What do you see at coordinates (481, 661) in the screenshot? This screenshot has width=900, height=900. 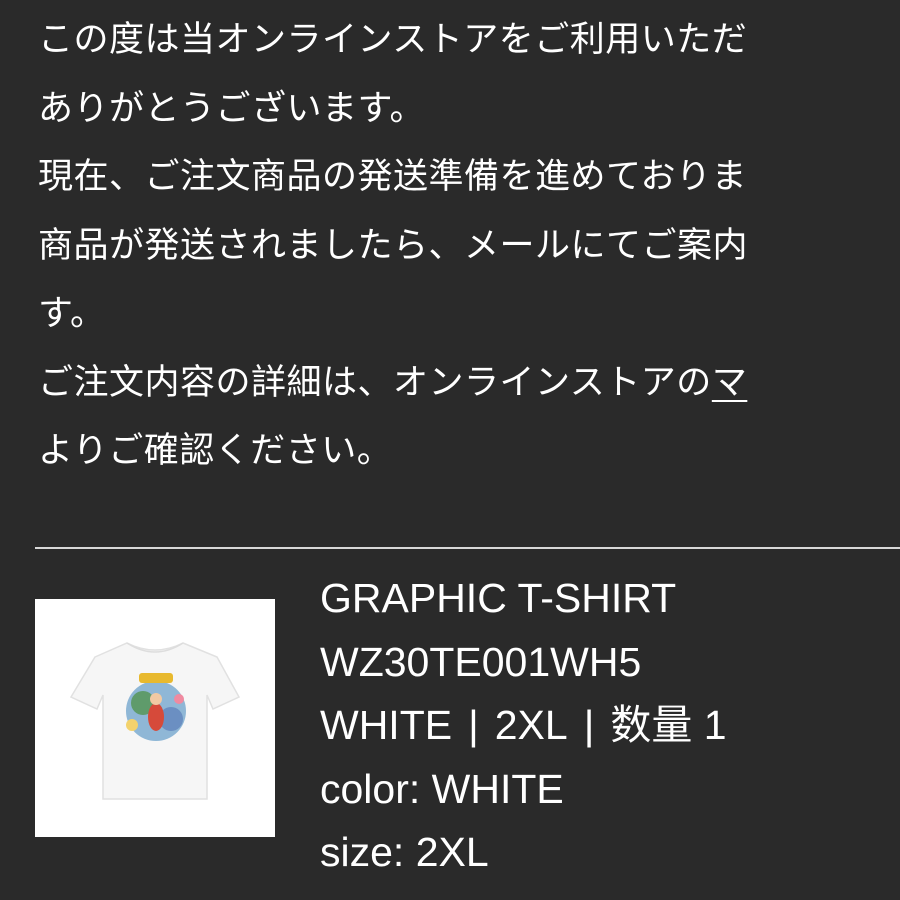 I see `product-sku: WZ30TE001WH5` at bounding box center [481, 661].